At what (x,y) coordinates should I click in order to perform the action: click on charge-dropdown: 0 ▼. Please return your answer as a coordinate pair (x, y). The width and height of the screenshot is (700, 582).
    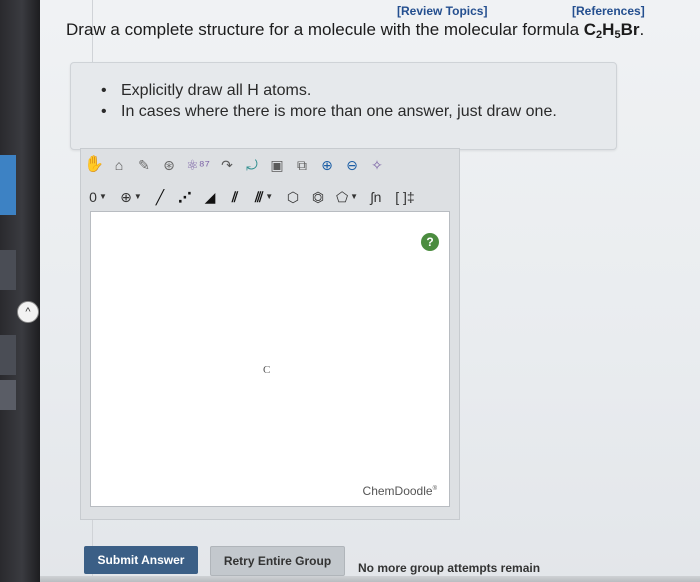
    Looking at the image, I should click on (98, 197).